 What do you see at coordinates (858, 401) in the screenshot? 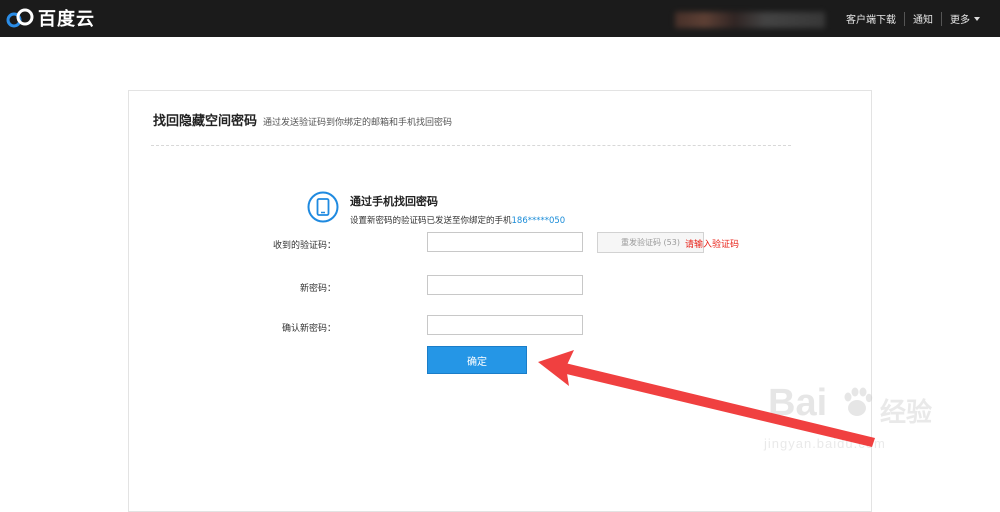
I see `paw-print-icon` at bounding box center [858, 401].